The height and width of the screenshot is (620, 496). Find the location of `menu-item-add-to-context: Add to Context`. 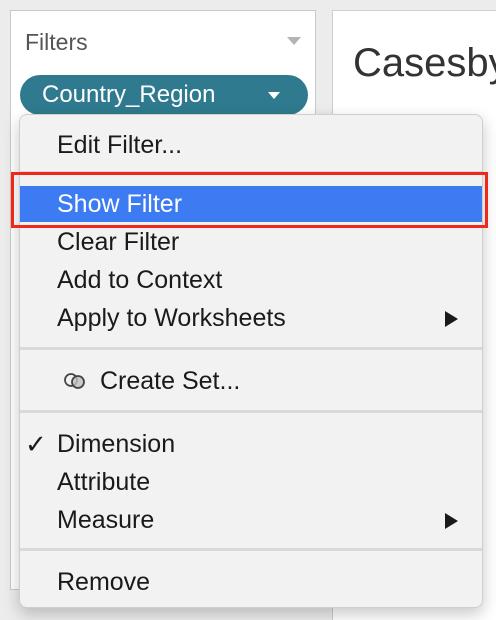

menu-item-add-to-context: Add to Context is located at coordinates (251, 280).